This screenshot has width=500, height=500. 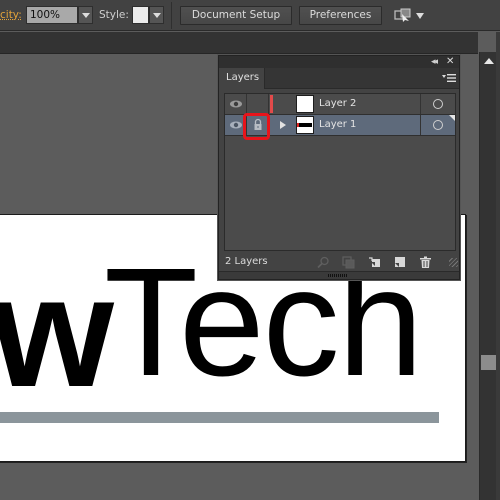 What do you see at coordinates (337, 124) in the screenshot?
I see `layer-name: Layer 1` at bounding box center [337, 124].